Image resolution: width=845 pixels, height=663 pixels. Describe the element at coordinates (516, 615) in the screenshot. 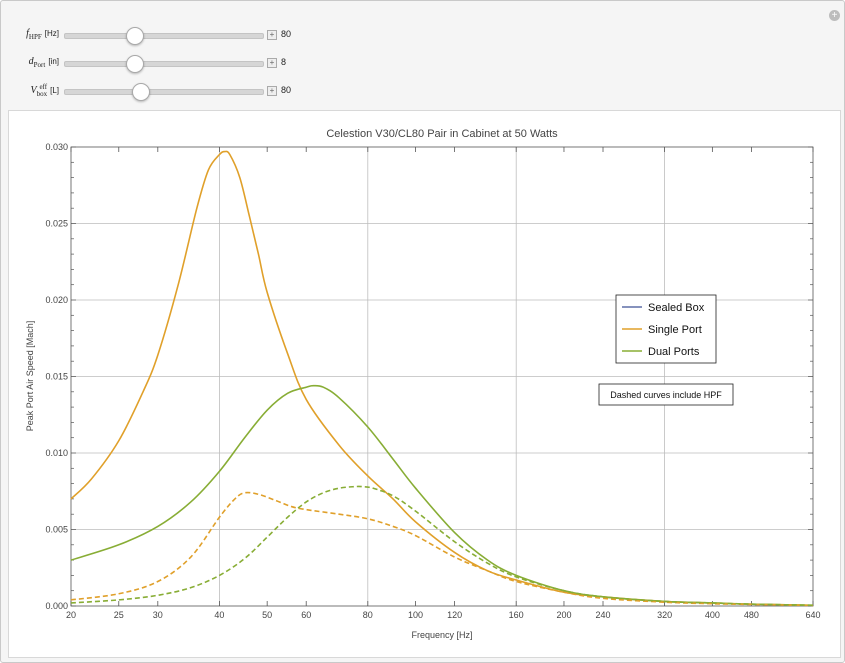

I see `x-tick-label: 160` at that location.